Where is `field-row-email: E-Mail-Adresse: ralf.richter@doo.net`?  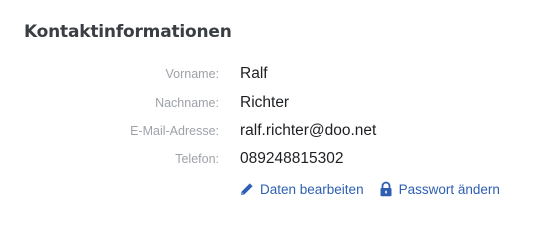 field-row-email: E-Mail-Adresse: ralf.richter@doo.net is located at coordinates (267, 131).